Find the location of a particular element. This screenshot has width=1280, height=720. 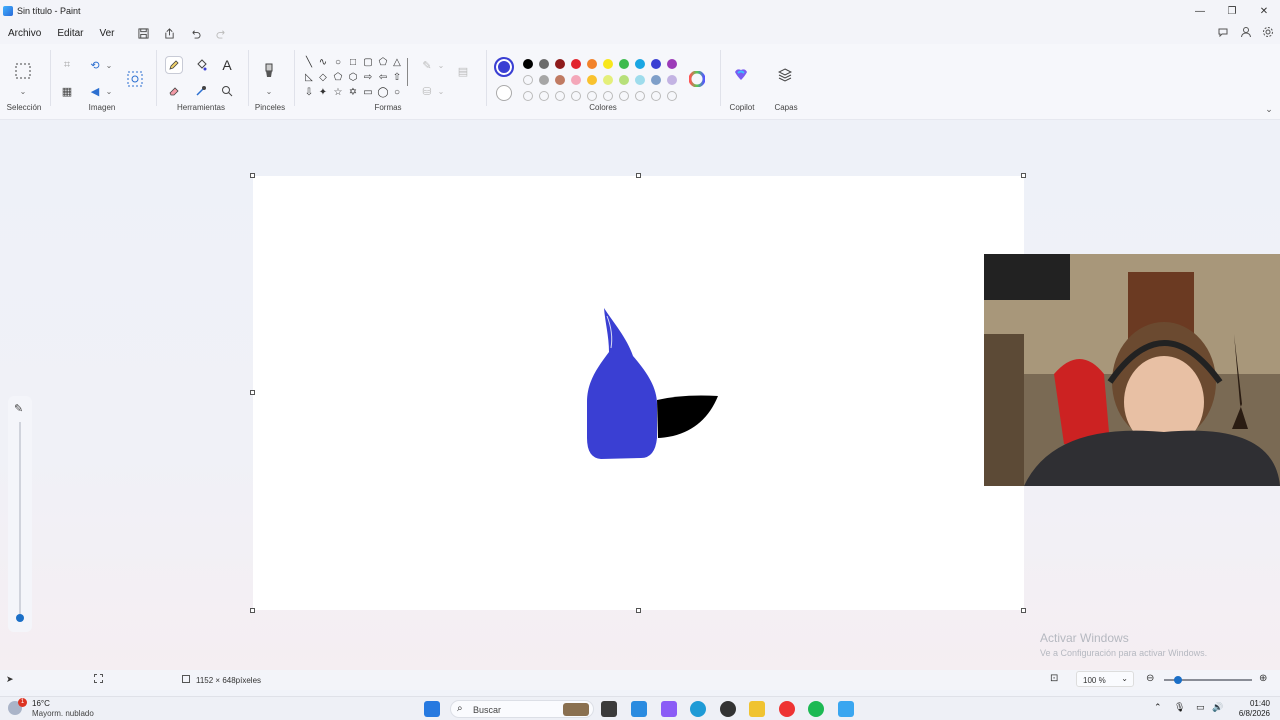

tray-chevron-icon: ⌃ is located at coordinates (1158, 707).